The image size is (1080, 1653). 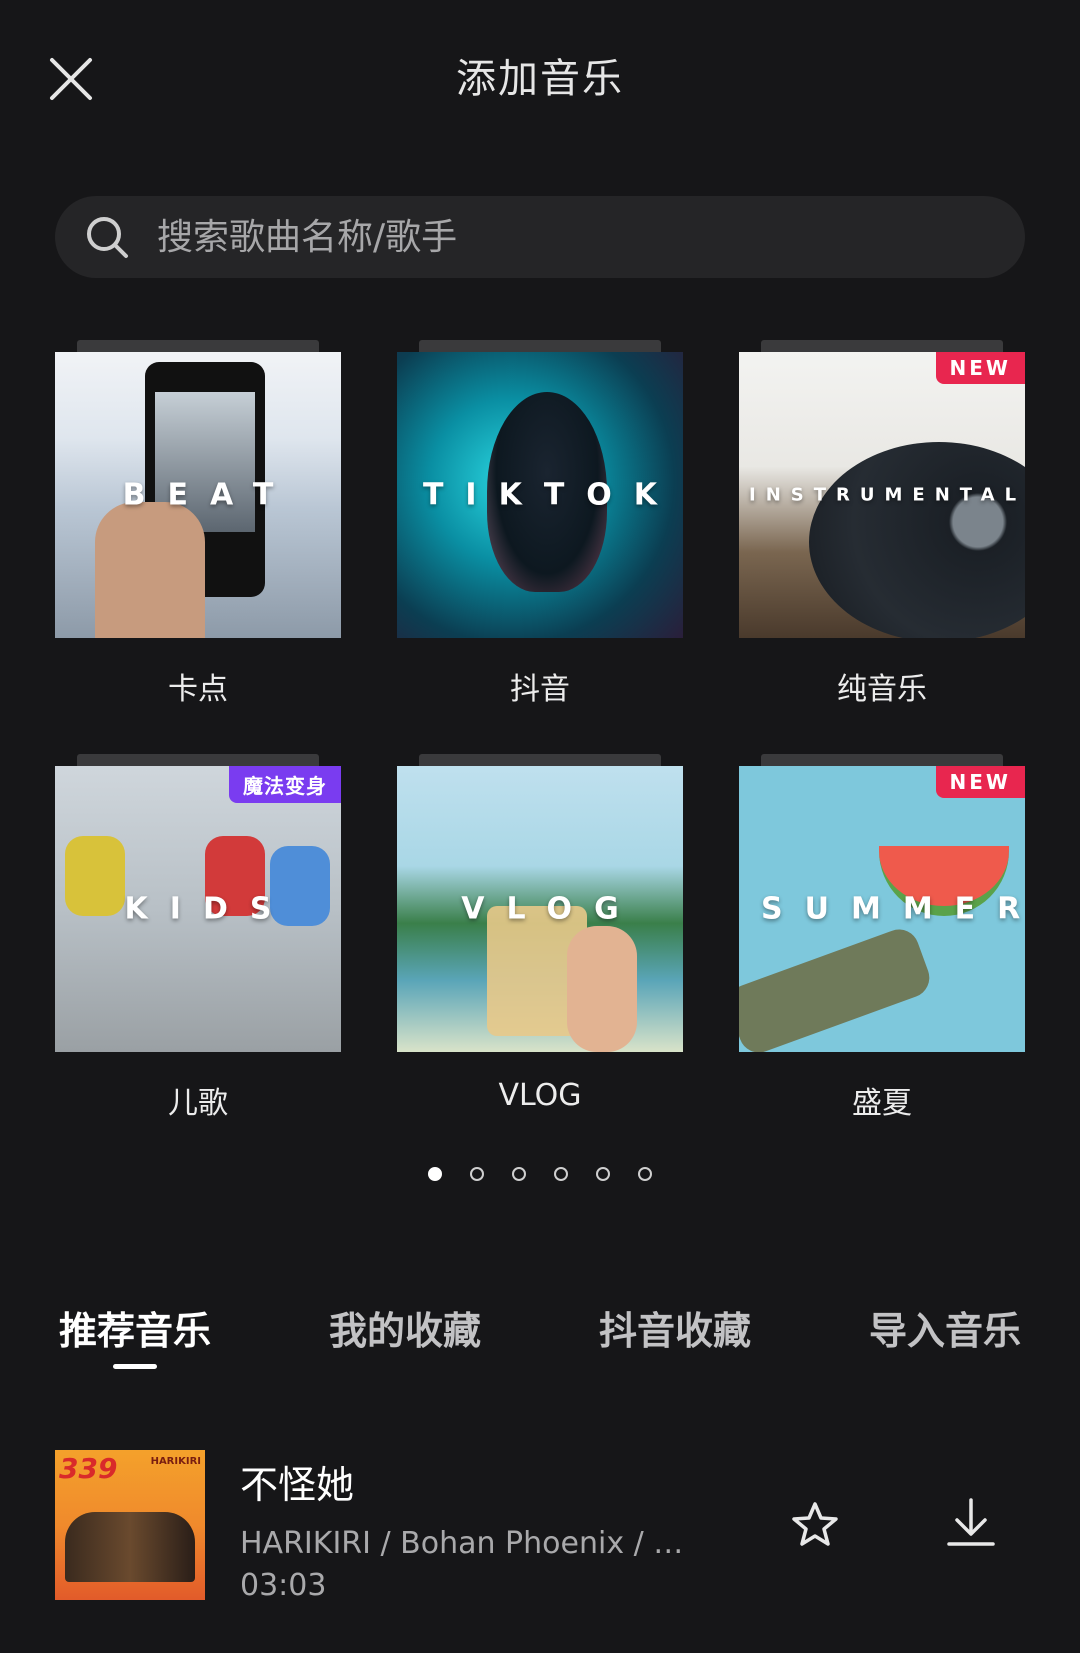 What do you see at coordinates (175, 1461) in the screenshot?
I see `cover-subtext: HARIKIRI` at bounding box center [175, 1461].